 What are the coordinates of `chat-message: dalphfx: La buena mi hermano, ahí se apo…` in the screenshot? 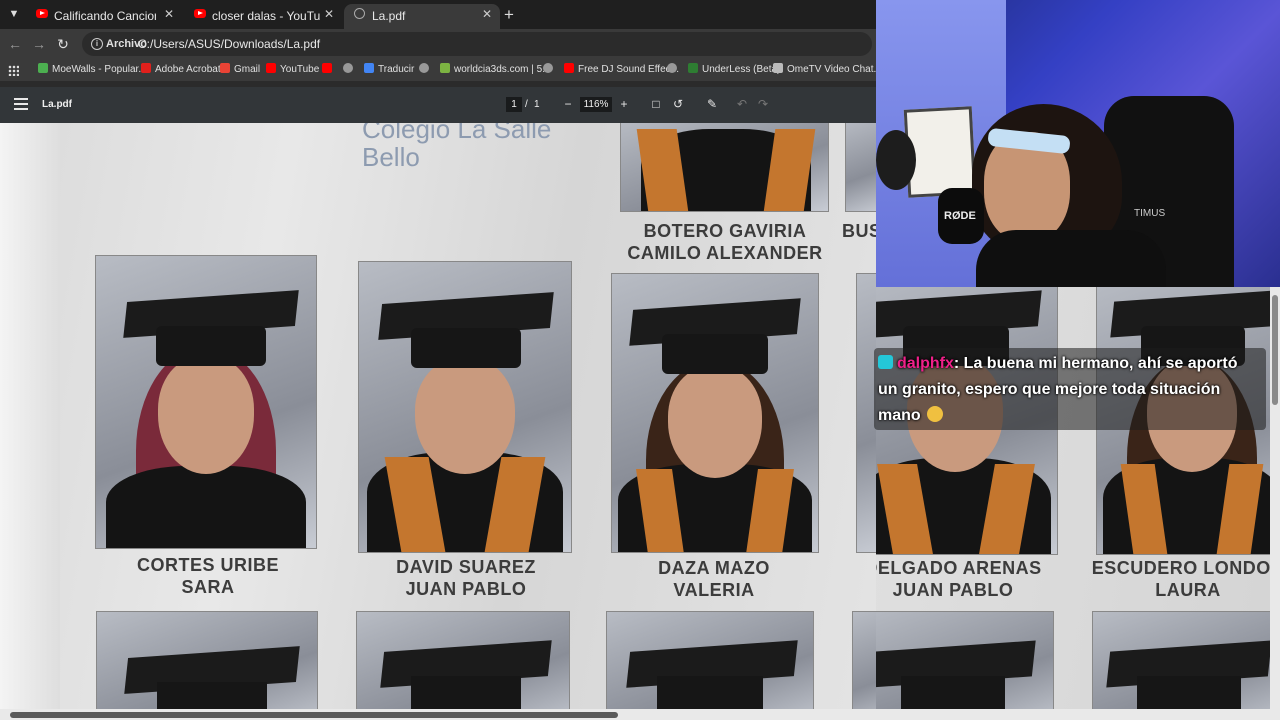 It's located at (1070, 389).